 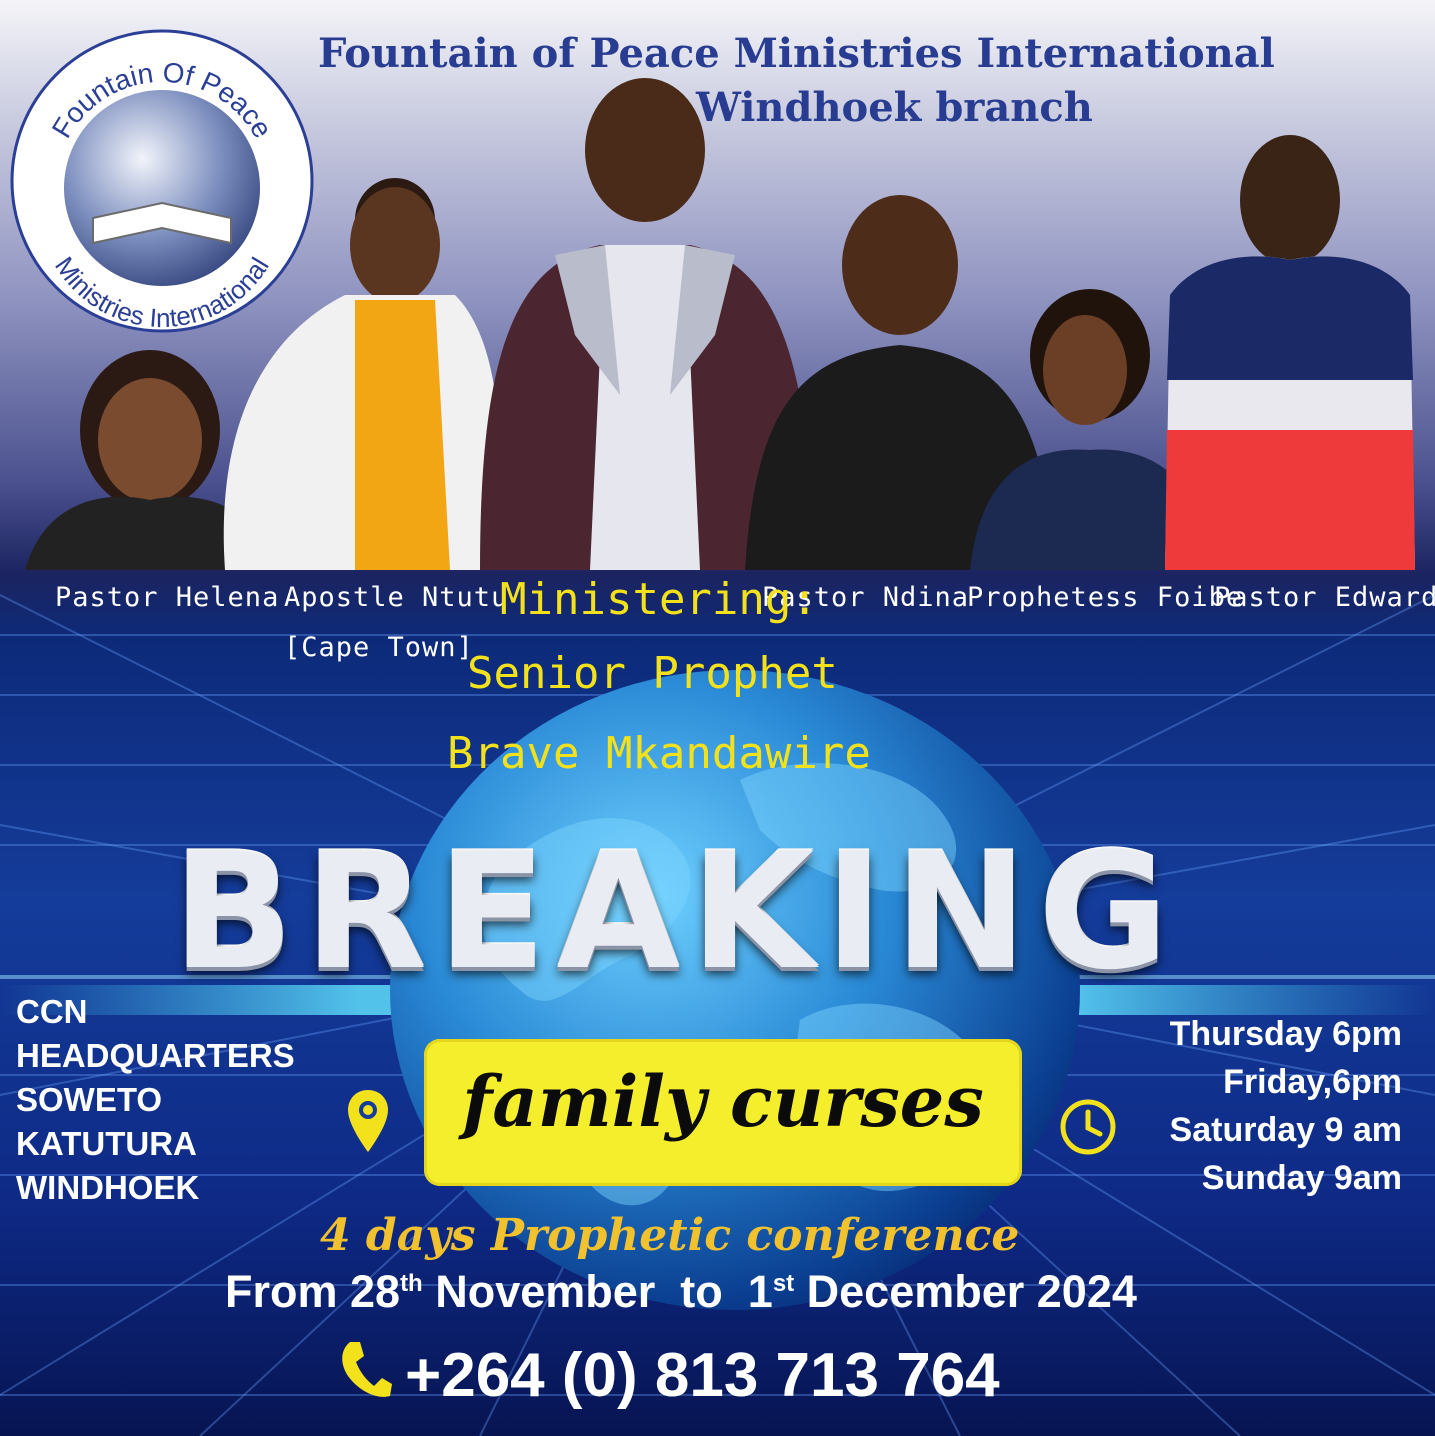 I want to click on ministering-name: Brave Mkandawire, so click(x=659, y=753).